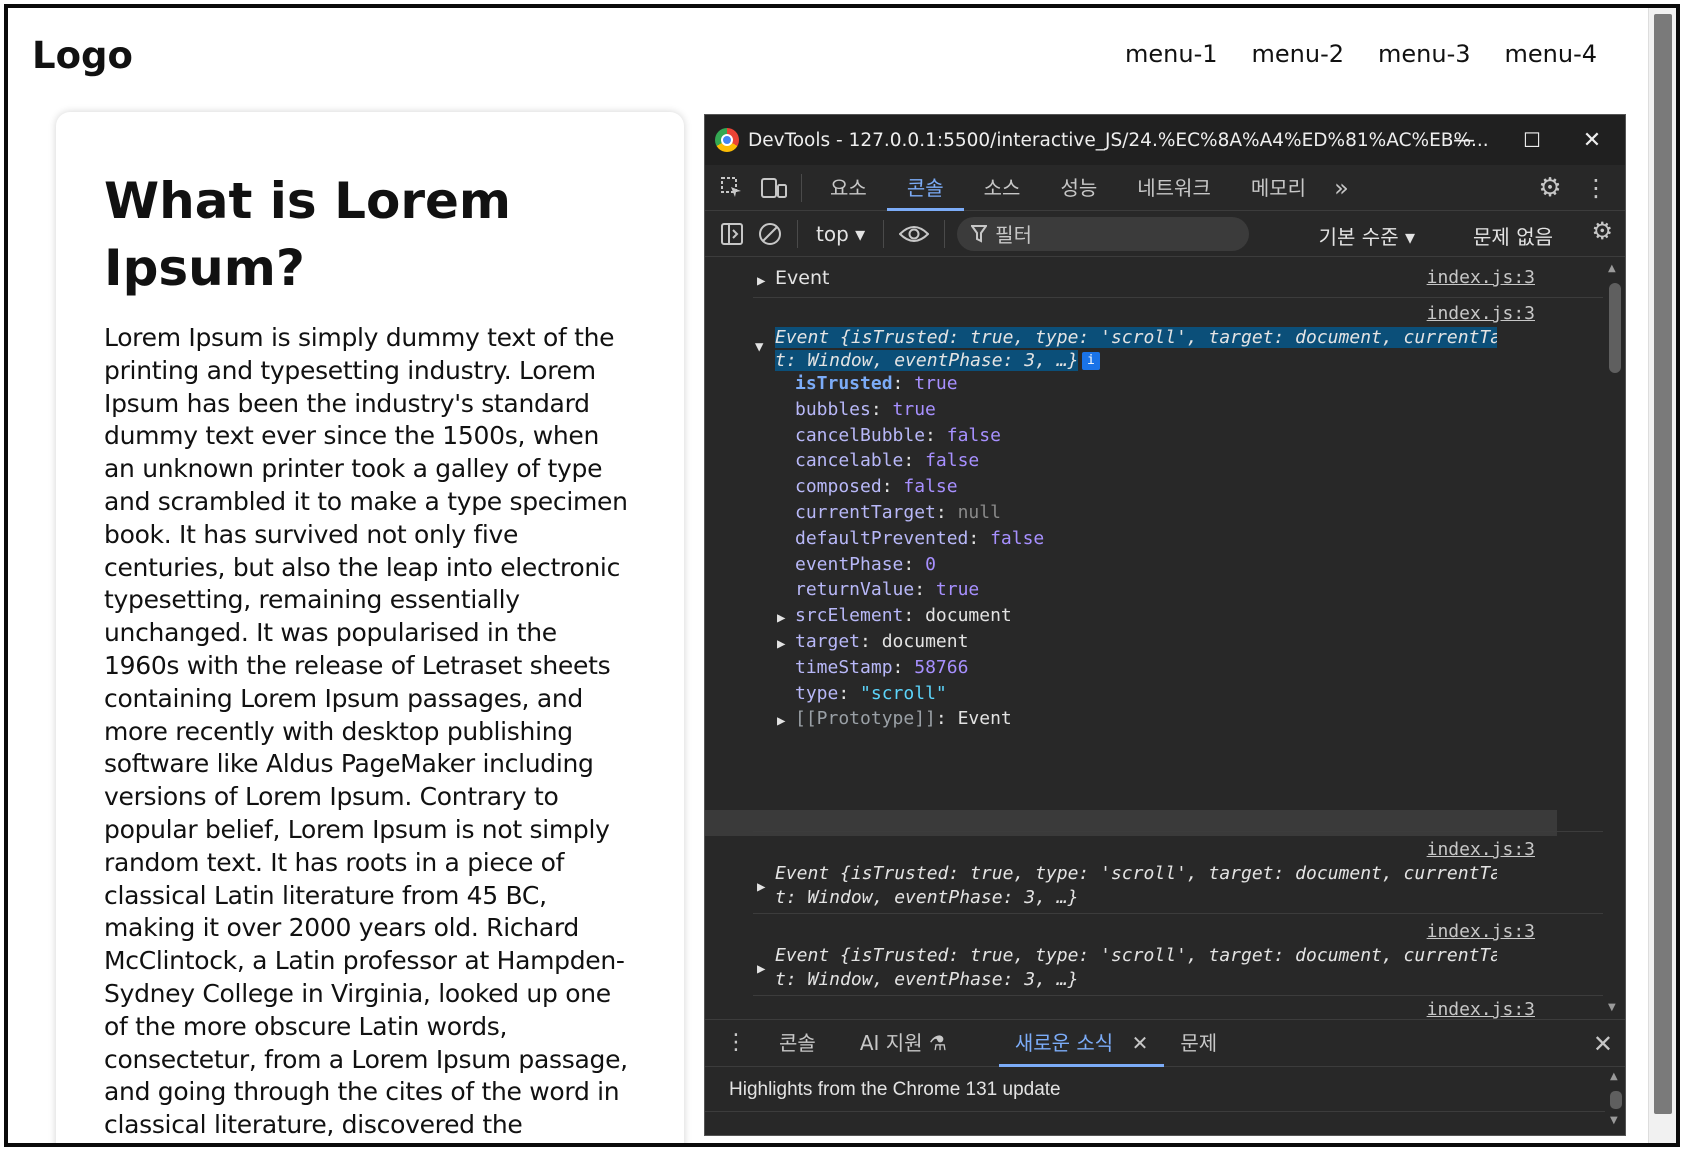 The image size is (1684, 1151). What do you see at coordinates (1298, 54) in the screenshot?
I see `menu-item-2: menu-2` at bounding box center [1298, 54].